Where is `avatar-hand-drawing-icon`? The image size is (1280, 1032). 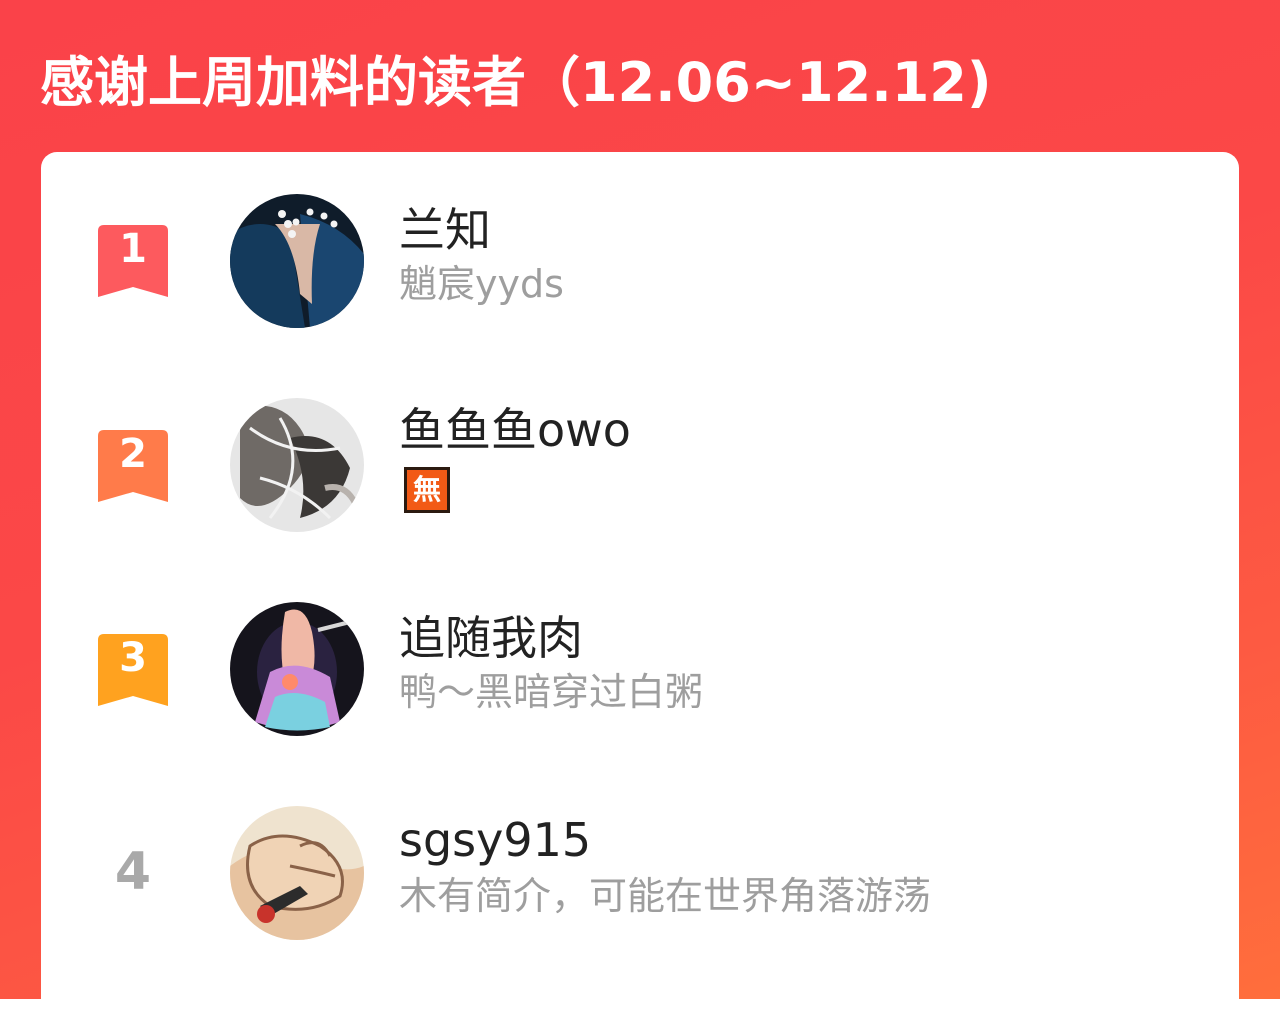
avatar-hand-drawing-icon is located at coordinates (297, 873).